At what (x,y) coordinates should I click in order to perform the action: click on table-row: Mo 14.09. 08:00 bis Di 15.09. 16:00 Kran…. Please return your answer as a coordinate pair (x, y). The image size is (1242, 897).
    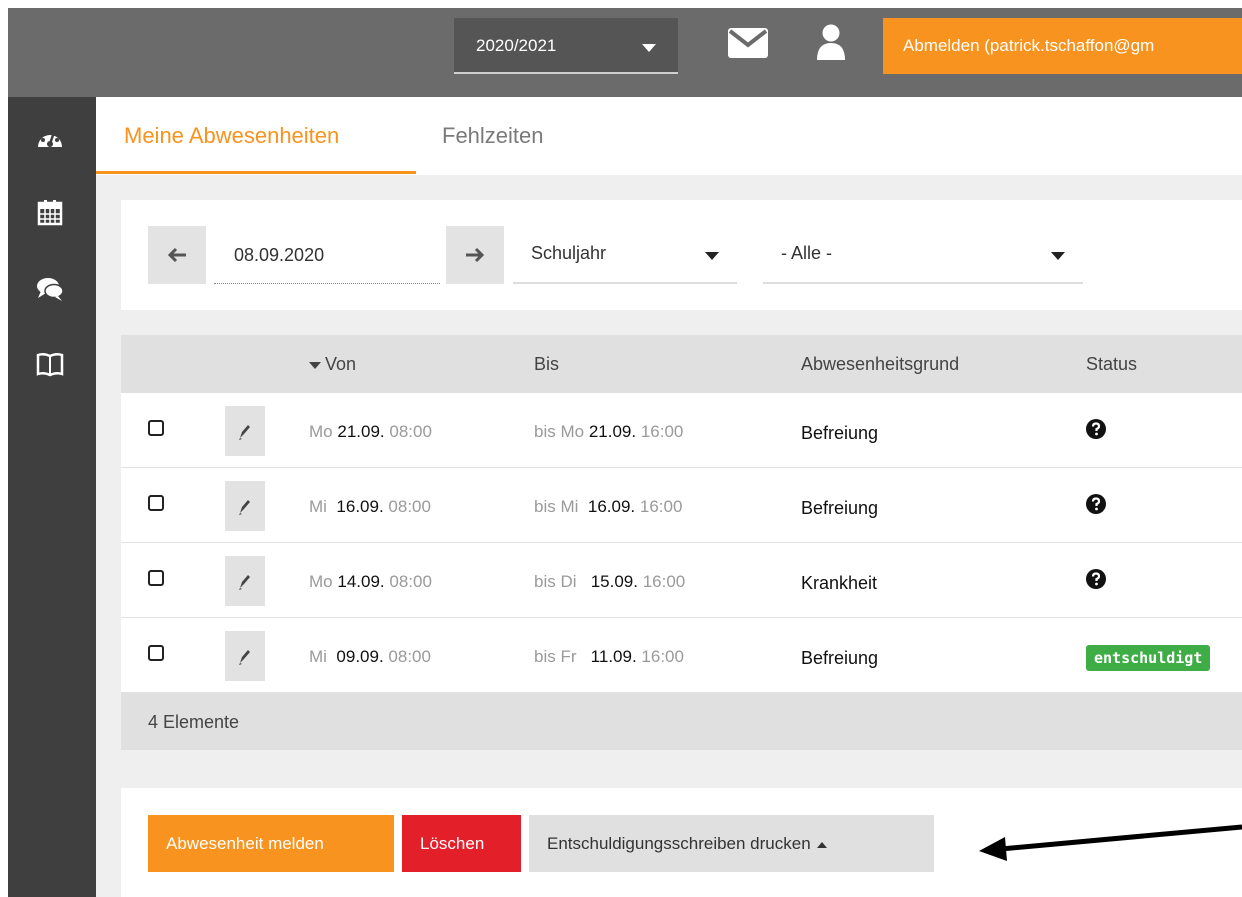
    Looking at the image, I should click on (681, 580).